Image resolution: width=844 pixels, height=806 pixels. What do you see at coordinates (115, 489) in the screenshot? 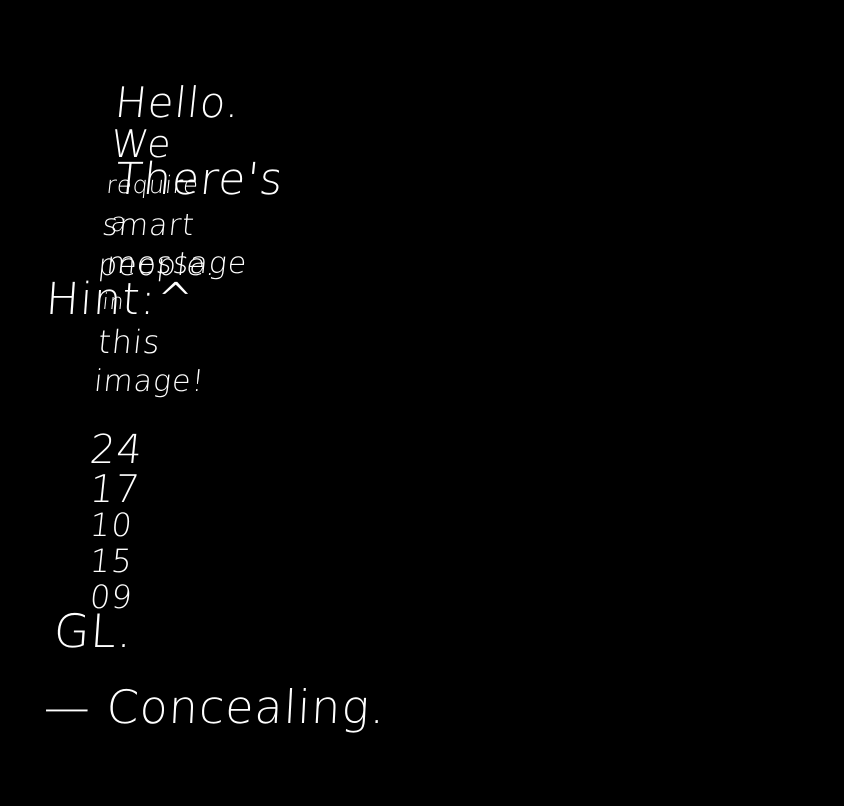
I see `number: 17` at bounding box center [115, 489].